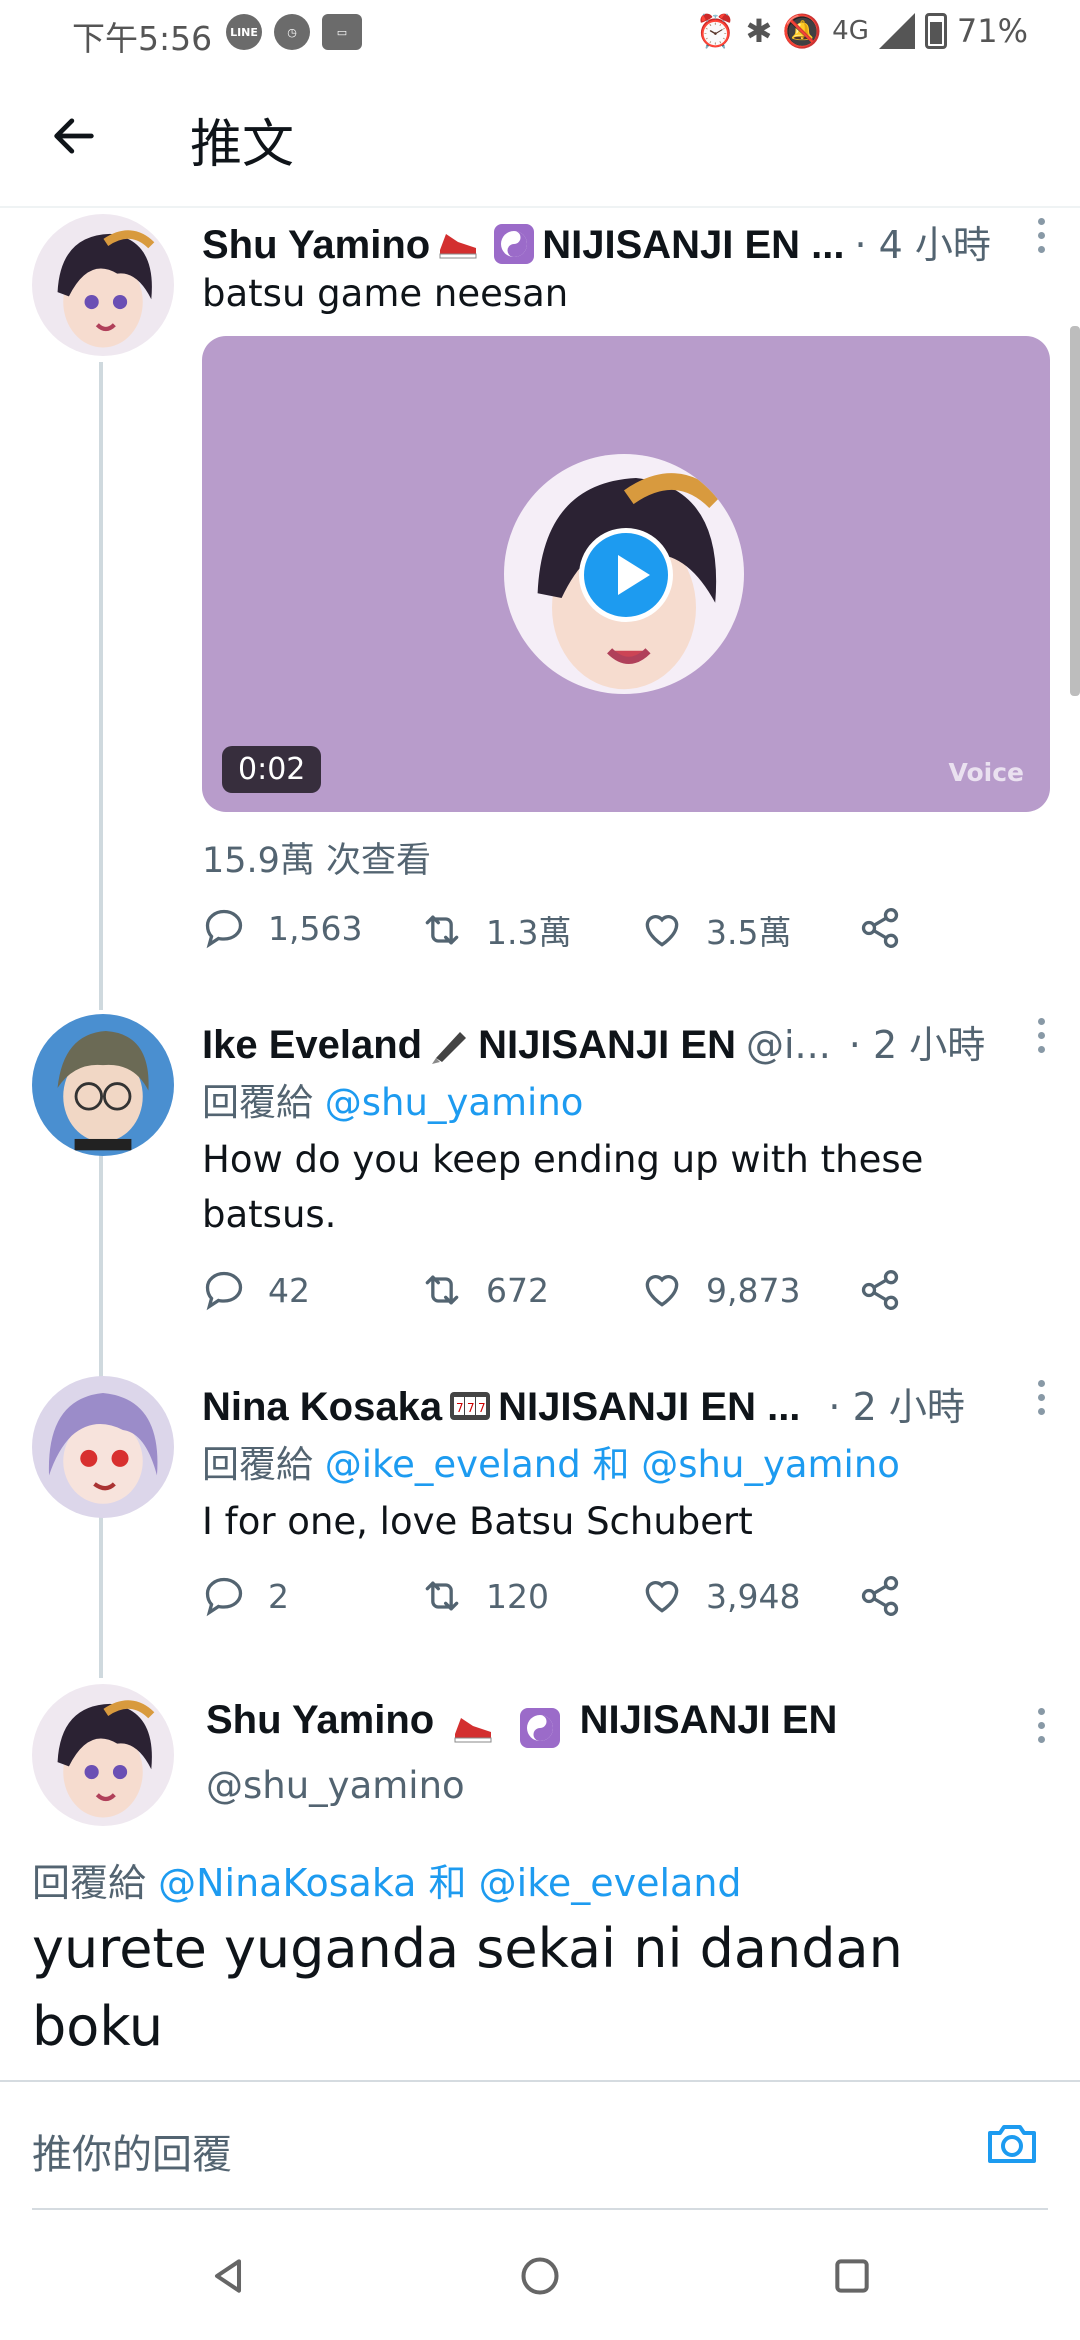  What do you see at coordinates (986, 772) in the screenshot?
I see `voice-label: Voice` at bounding box center [986, 772].